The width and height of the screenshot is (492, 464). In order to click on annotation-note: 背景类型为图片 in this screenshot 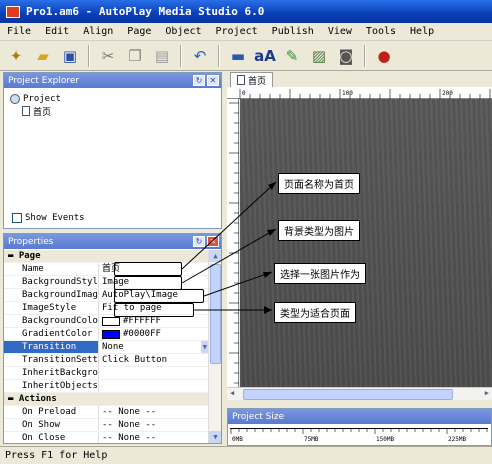, I will do `click(319, 230)`.